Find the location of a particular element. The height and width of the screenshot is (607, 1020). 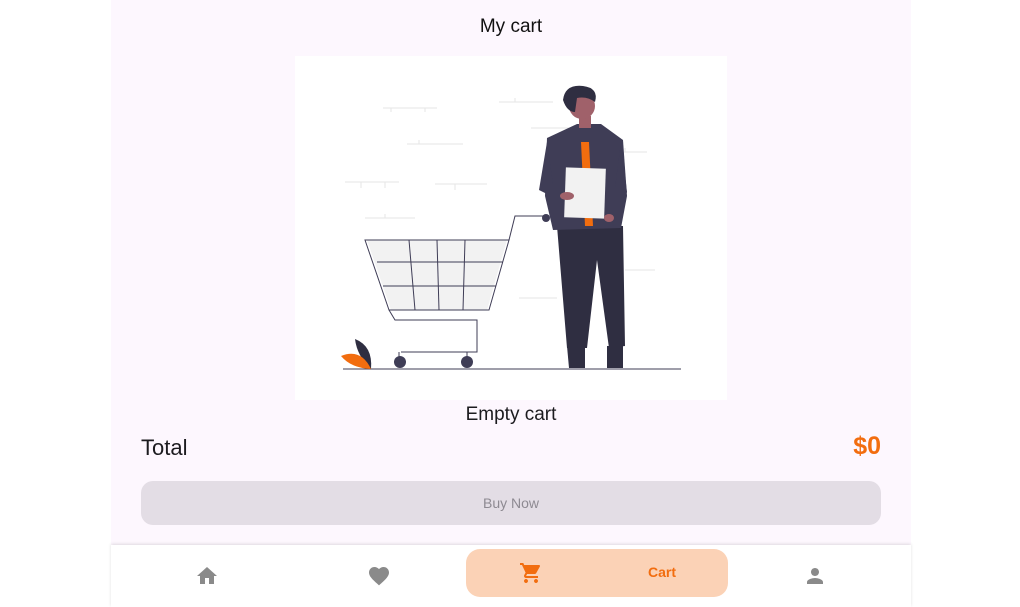

nav-home is located at coordinates (207, 576).